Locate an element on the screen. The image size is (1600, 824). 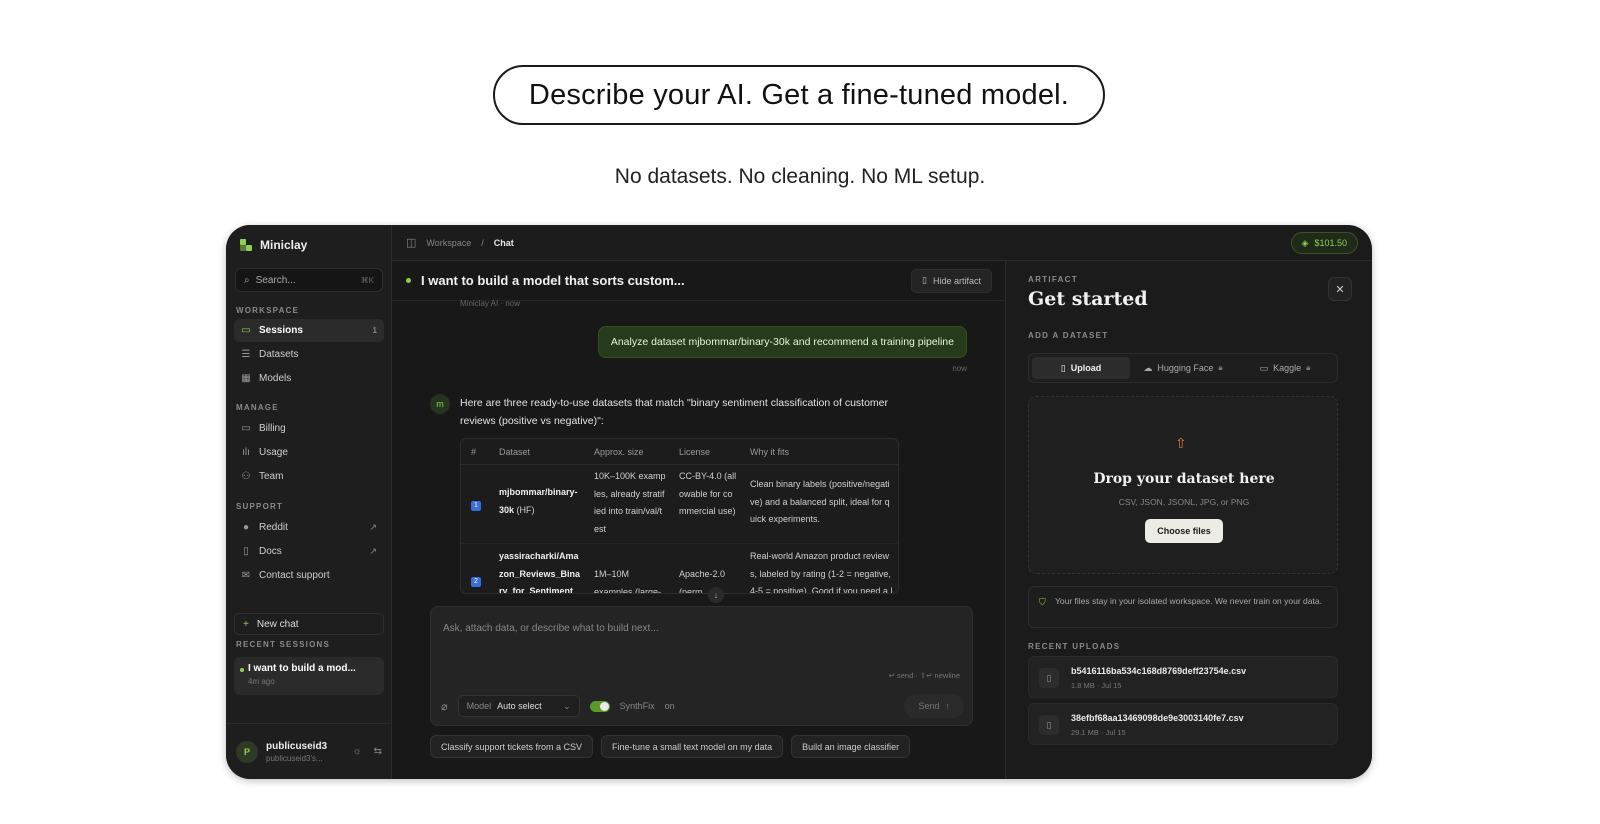
sidebar-item-label: Contact support is located at coordinates (294, 575).